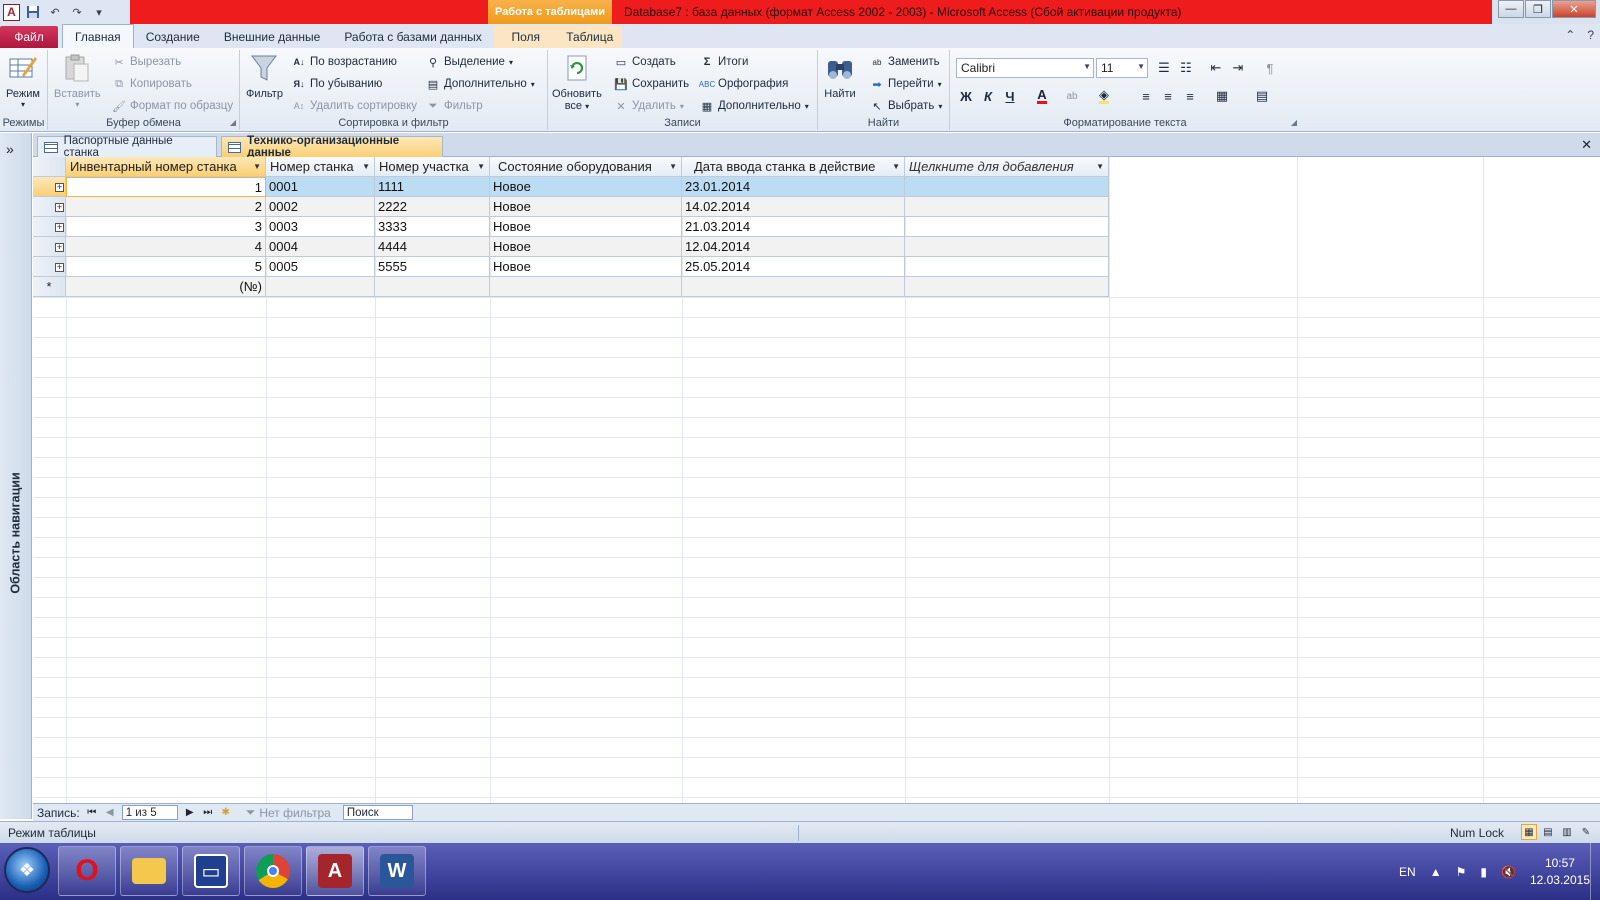 This screenshot has height=900, width=1600. What do you see at coordinates (724, 62) in the screenshot?
I see `totals-button: Σ Итоги` at bounding box center [724, 62].